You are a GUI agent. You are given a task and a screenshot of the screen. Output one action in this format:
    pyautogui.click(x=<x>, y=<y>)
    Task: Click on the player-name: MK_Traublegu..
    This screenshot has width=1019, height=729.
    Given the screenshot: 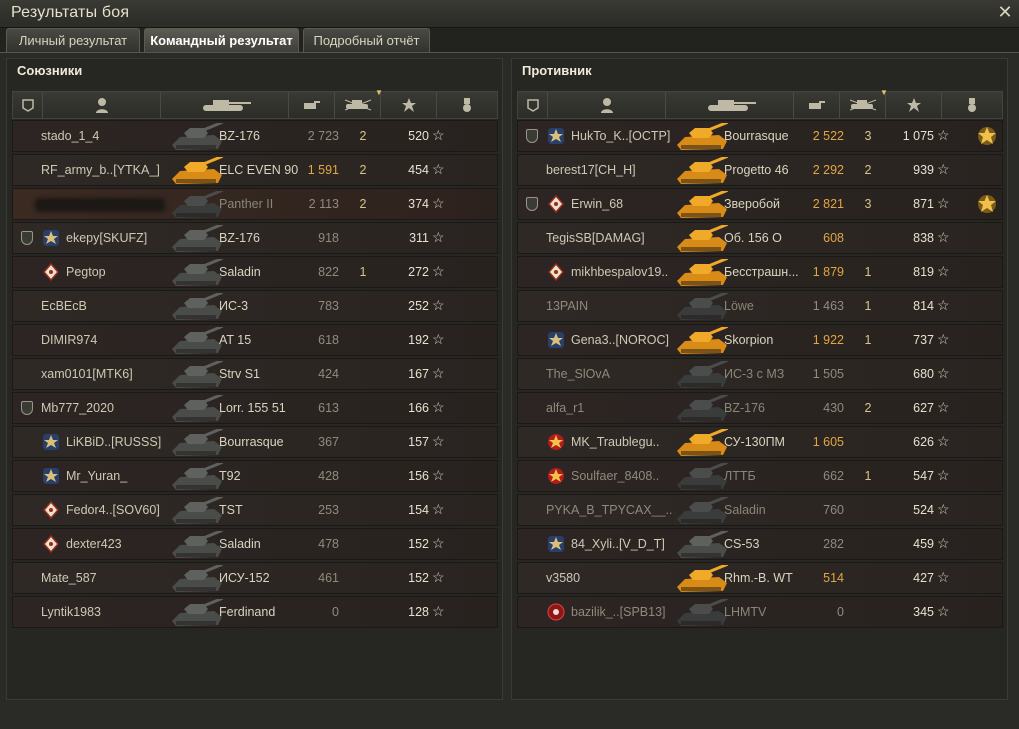 What is the action you would take?
    pyautogui.click(x=615, y=442)
    